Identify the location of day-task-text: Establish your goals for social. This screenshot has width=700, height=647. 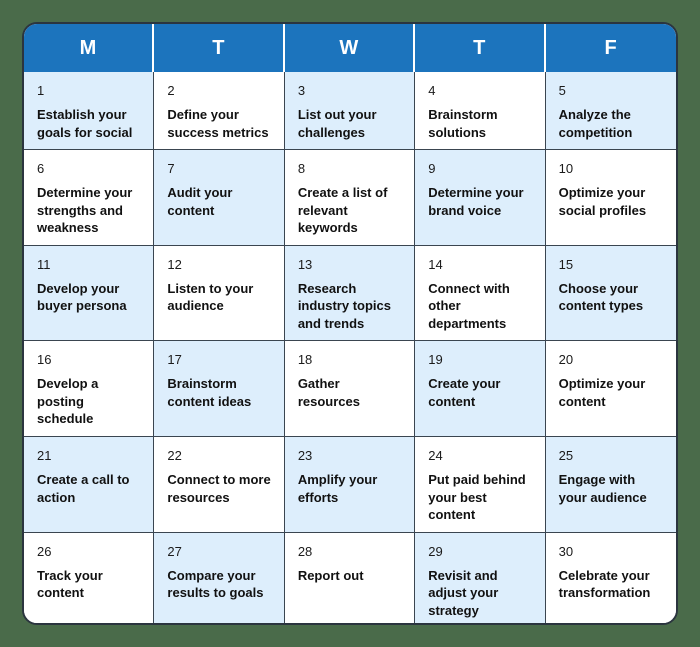
(85, 123).